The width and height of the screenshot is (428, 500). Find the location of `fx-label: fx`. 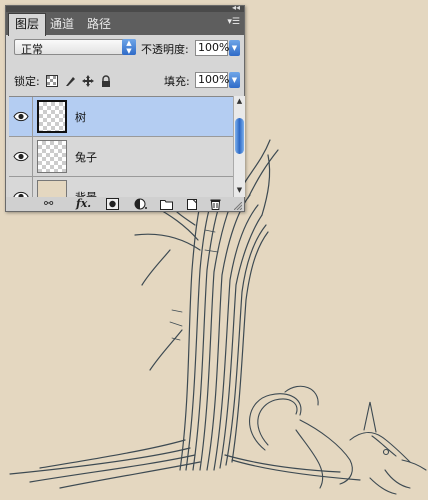

fx-label: fx is located at coordinates (82, 203).